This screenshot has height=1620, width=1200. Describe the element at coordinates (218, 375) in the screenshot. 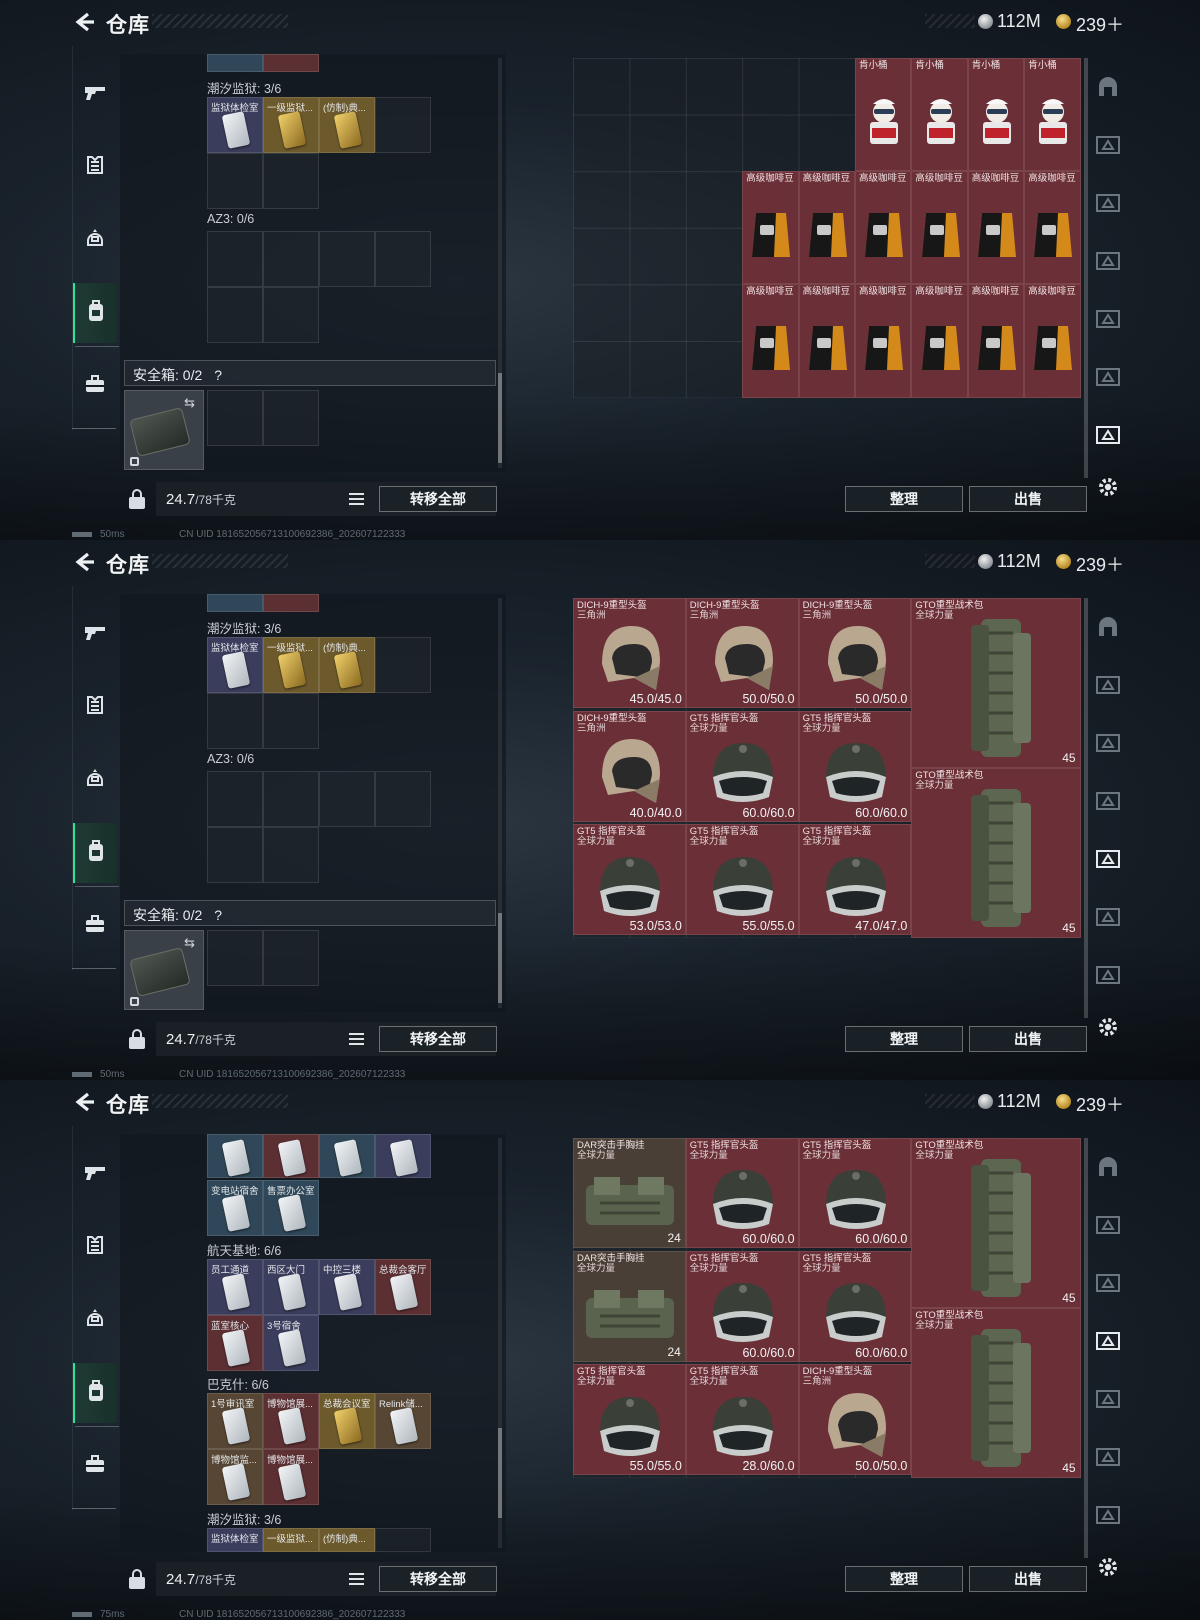

I see `help-icon: ?` at that location.